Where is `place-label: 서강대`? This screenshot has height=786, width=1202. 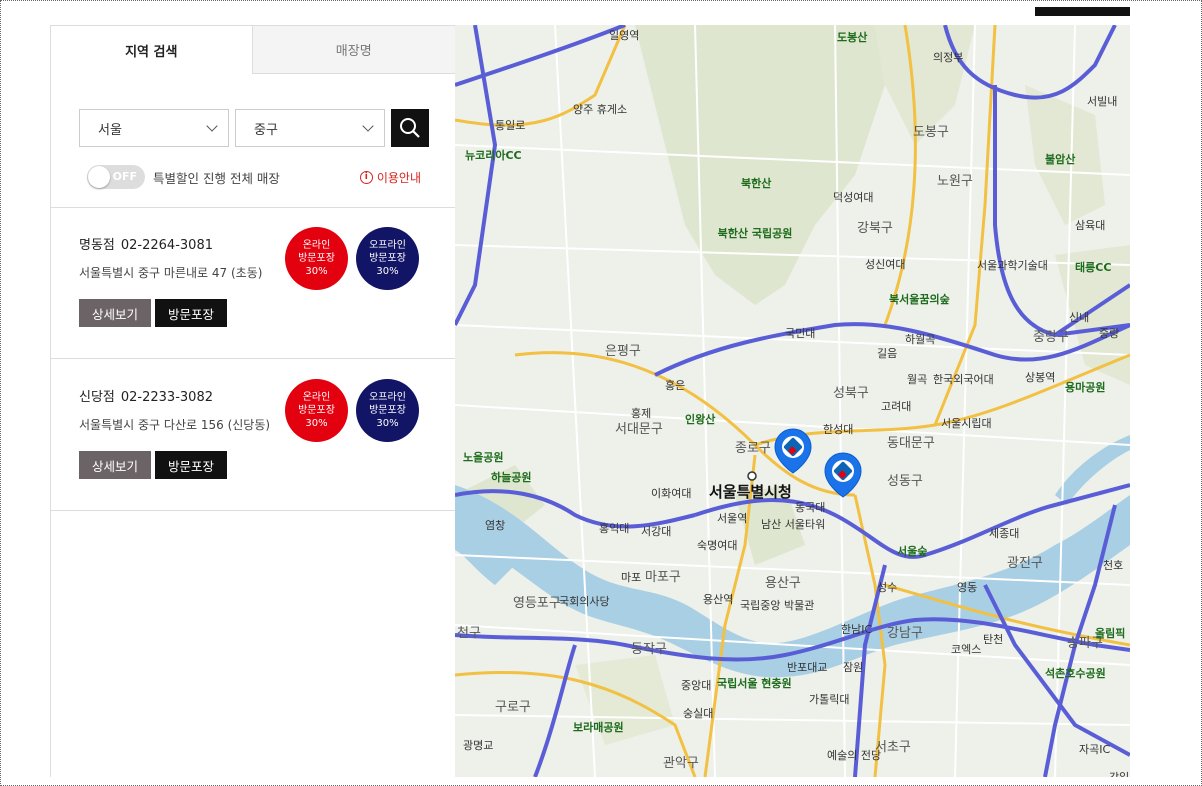 place-label: 서강대 is located at coordinates (656, 531).